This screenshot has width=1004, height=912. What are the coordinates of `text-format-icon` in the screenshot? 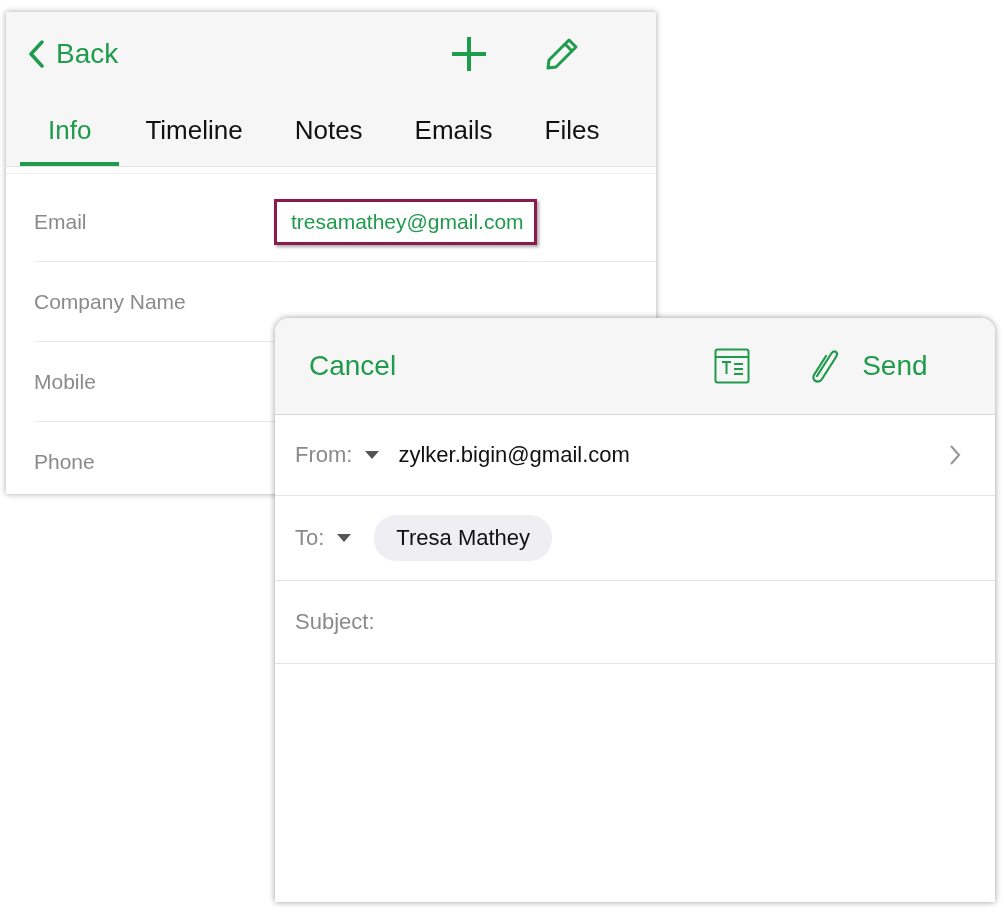 It's located at (732, 366).